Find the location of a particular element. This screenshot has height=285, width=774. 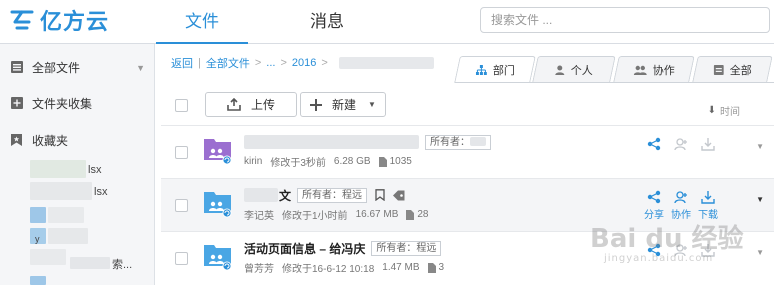

upload-button: 上传 is located at coordinates (251, 104).